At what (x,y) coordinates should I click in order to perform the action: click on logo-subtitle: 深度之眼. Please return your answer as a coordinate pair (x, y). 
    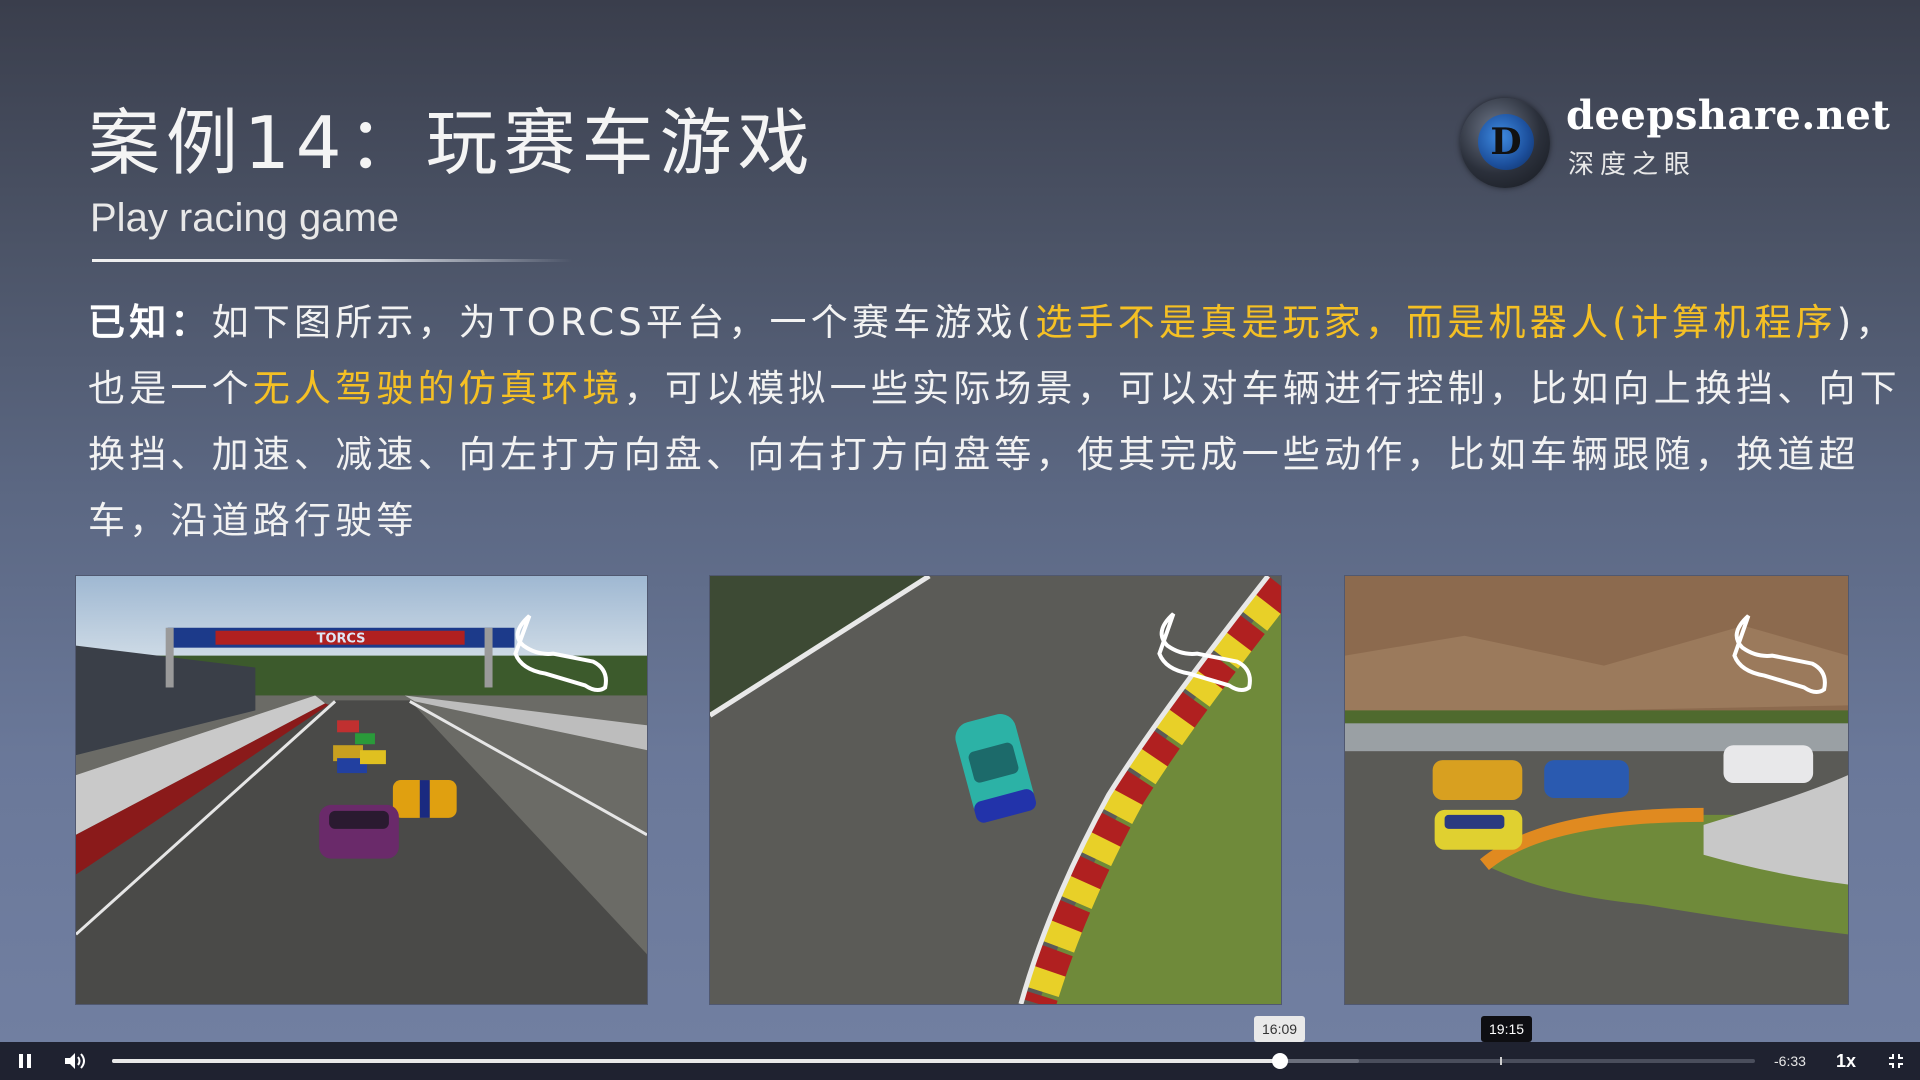
    Looking at the image, I should click on (1632, 165).